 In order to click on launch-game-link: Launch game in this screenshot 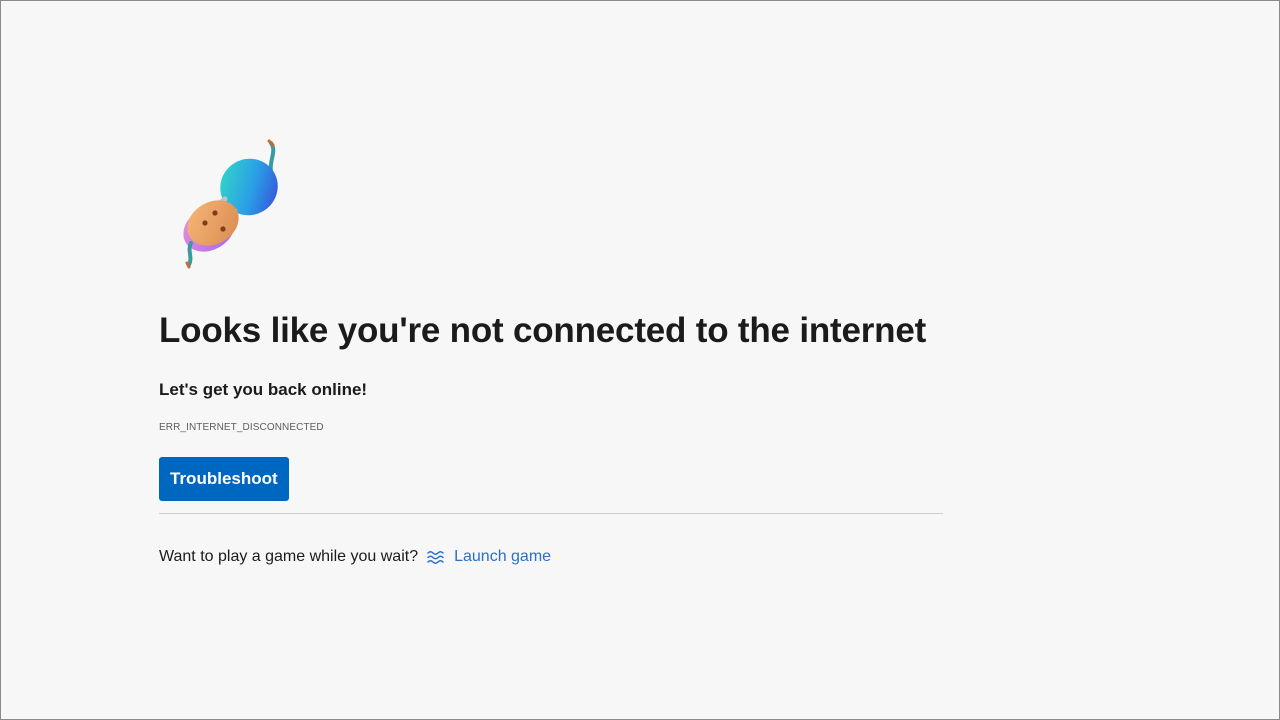, I will do `click(502, 557)`.